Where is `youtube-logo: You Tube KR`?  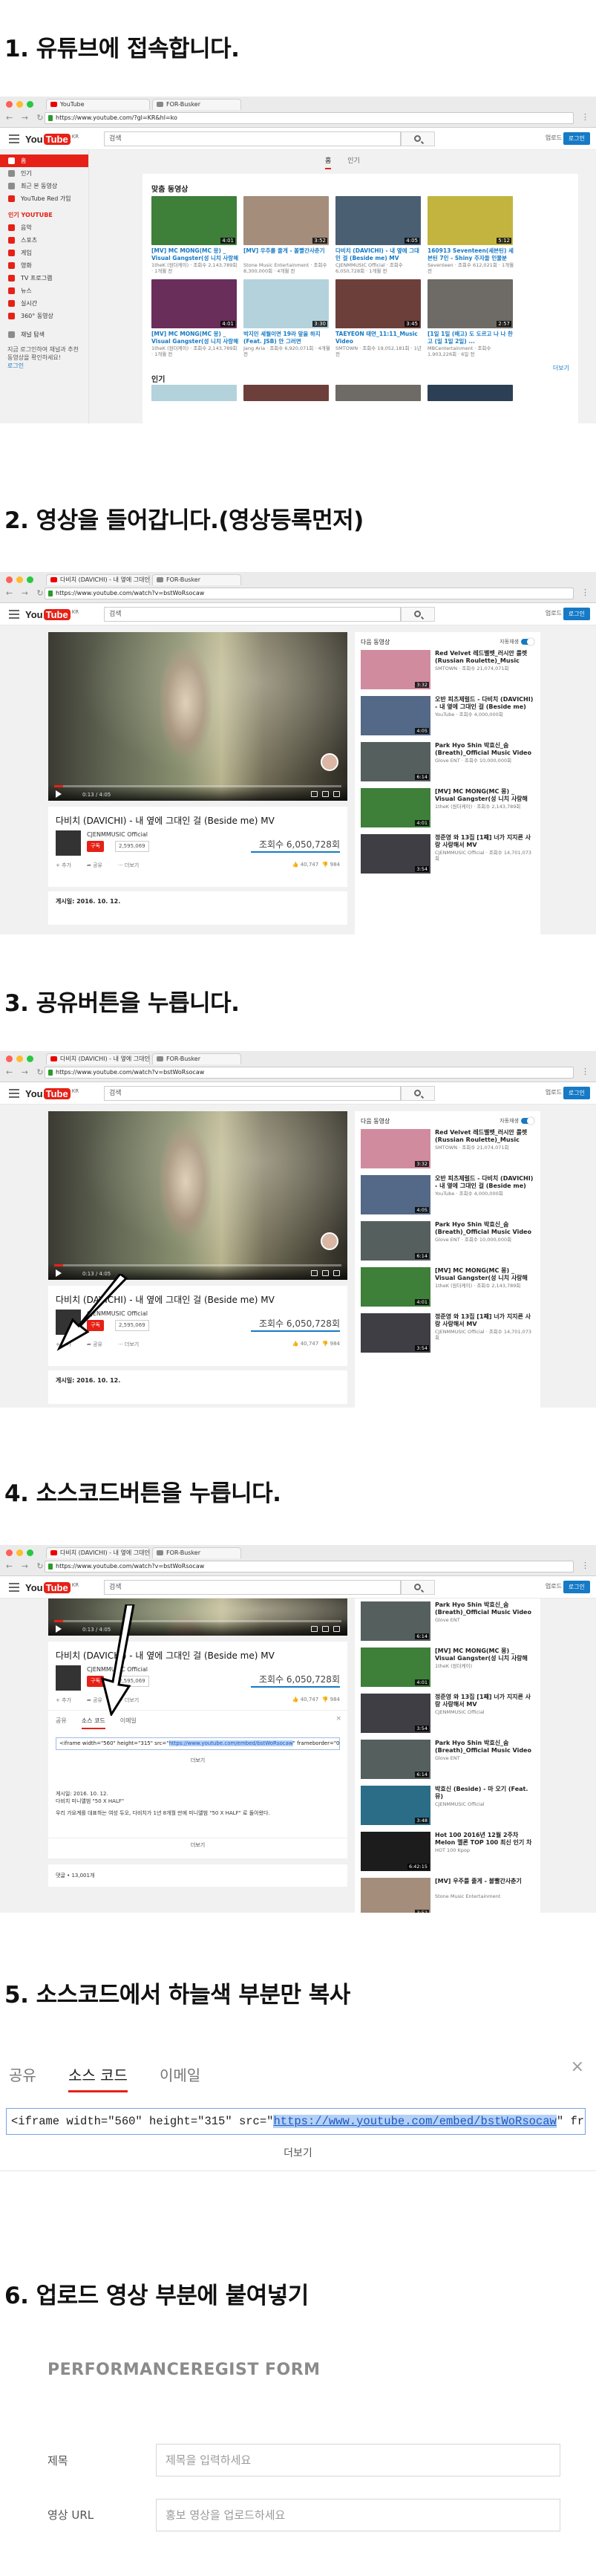
youtube-logo: You Tube KR is located at coordinates (52, 614).